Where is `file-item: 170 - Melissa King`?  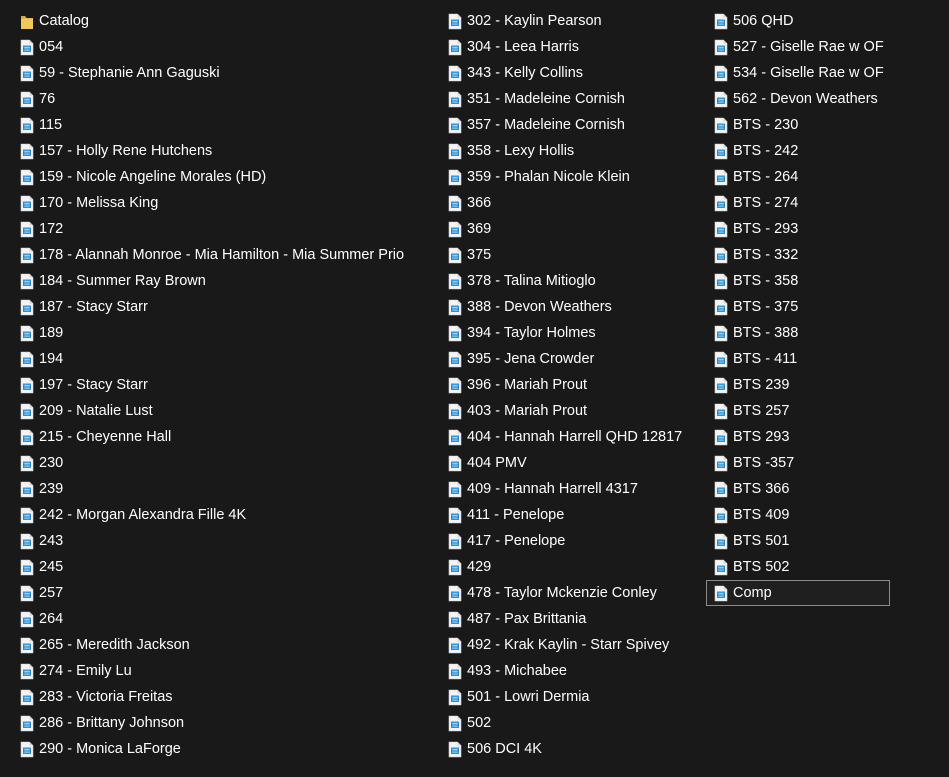 file-item: 170 - Melissa King is located at coordinates (228, 203).